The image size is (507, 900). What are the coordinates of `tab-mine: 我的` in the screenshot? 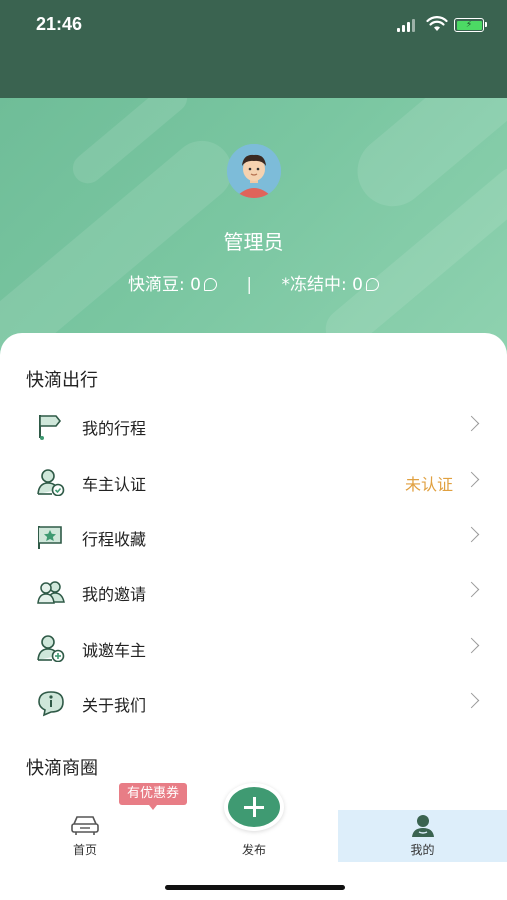 It's located at (422, 836).